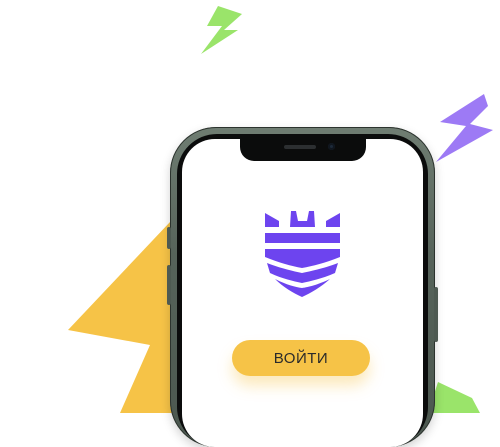 The width and height of the screenshot is (500, 447). Describe the element at coordinates (221, 30) in the screenshot. I see `green-lightning-icon` at that location.